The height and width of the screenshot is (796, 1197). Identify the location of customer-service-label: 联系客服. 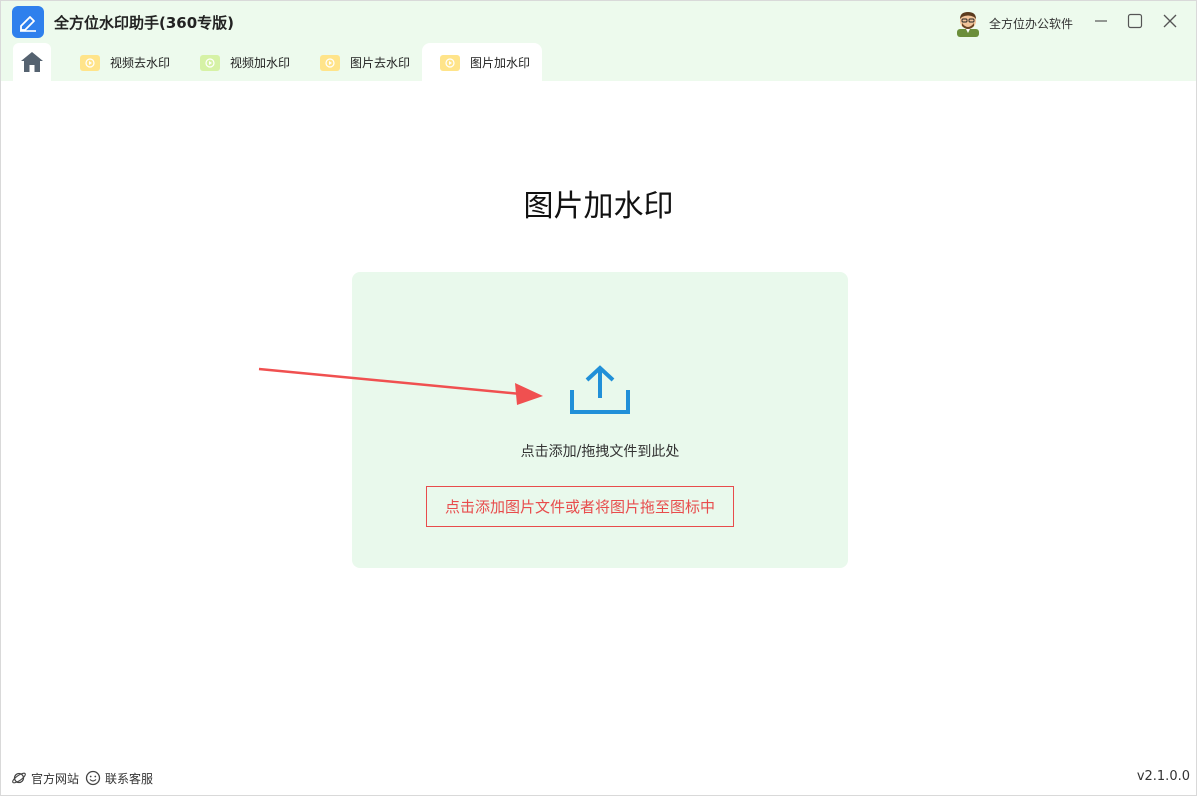
(129, 778).